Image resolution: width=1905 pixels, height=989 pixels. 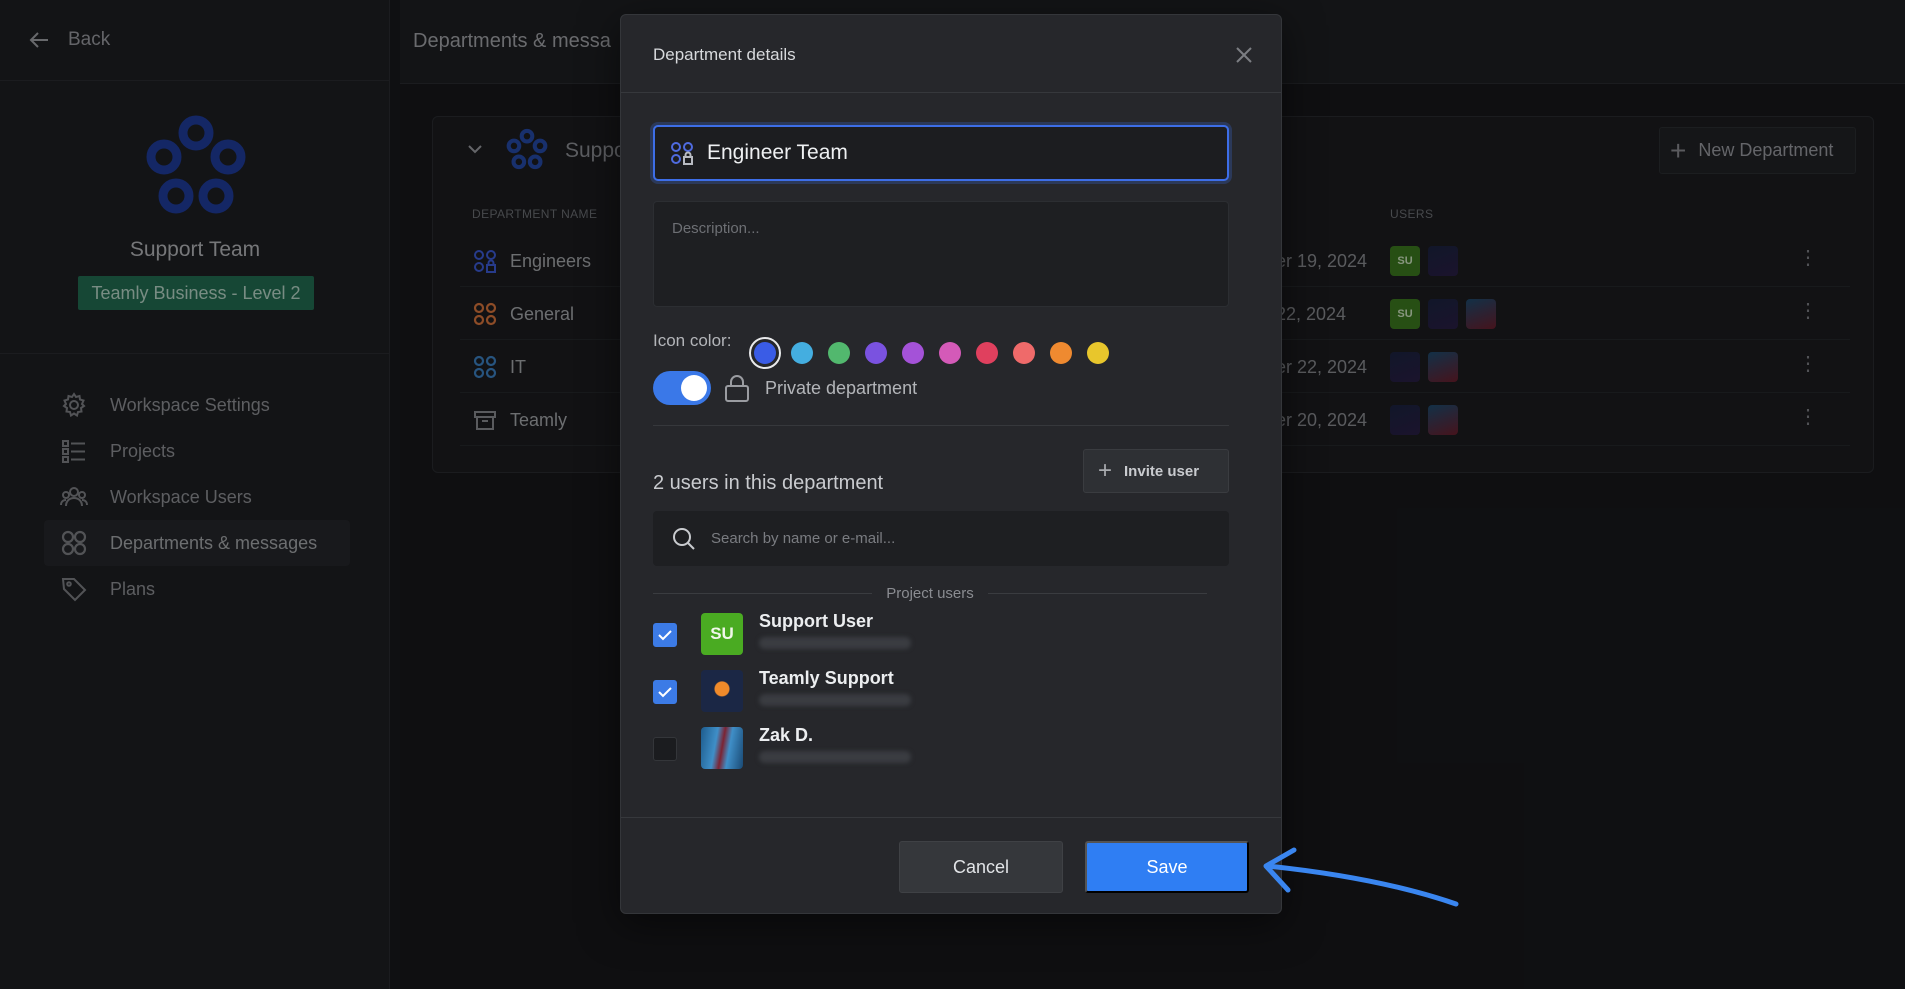 I want to click on users-count: 2 users in this department, so click(x=768, y=483).